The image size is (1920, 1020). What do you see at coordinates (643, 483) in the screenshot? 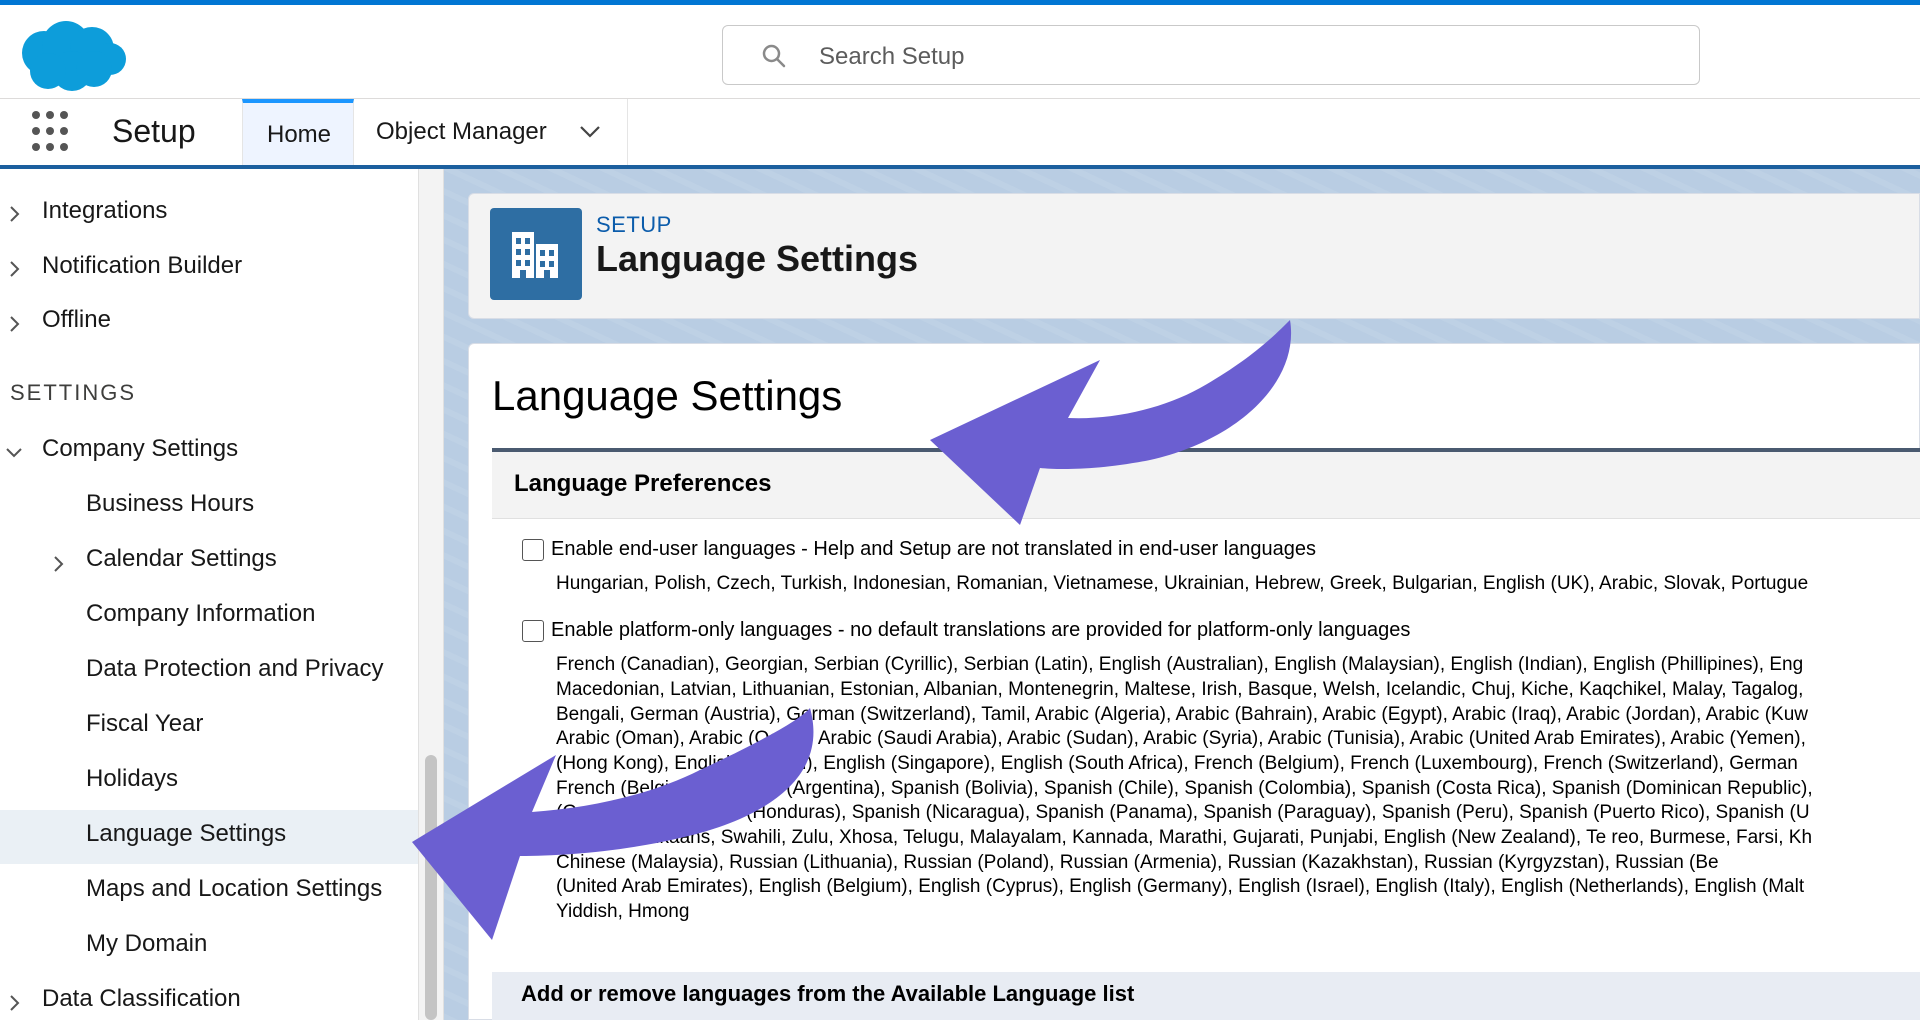
I see `language-preferences-title: Language Preferences` at bounding box center [643, 483].